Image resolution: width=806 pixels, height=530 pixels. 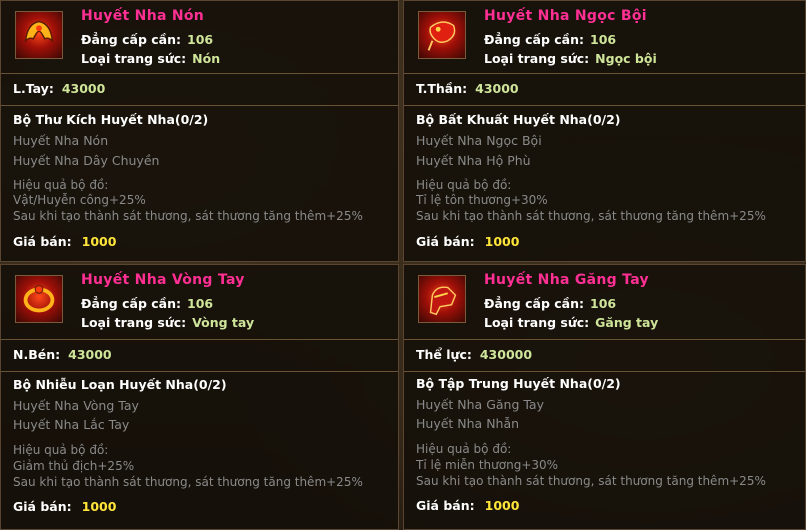 I want to click on set-piece: Huyết Nha Vòng Tay, so click(x=76, y=405).